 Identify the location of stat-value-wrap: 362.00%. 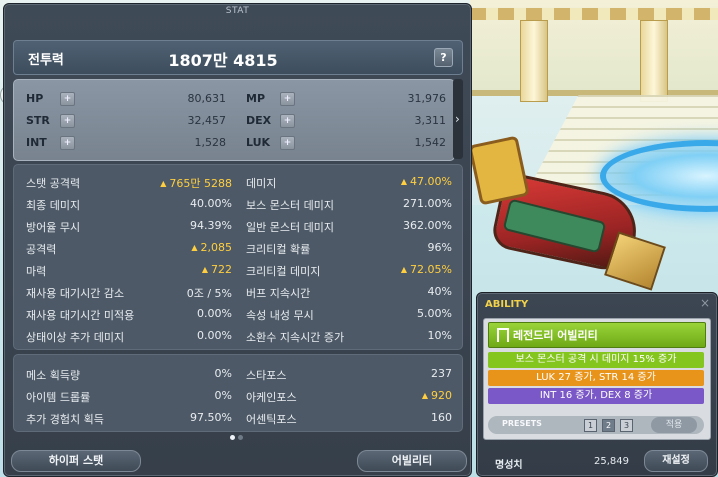
(427, 225).